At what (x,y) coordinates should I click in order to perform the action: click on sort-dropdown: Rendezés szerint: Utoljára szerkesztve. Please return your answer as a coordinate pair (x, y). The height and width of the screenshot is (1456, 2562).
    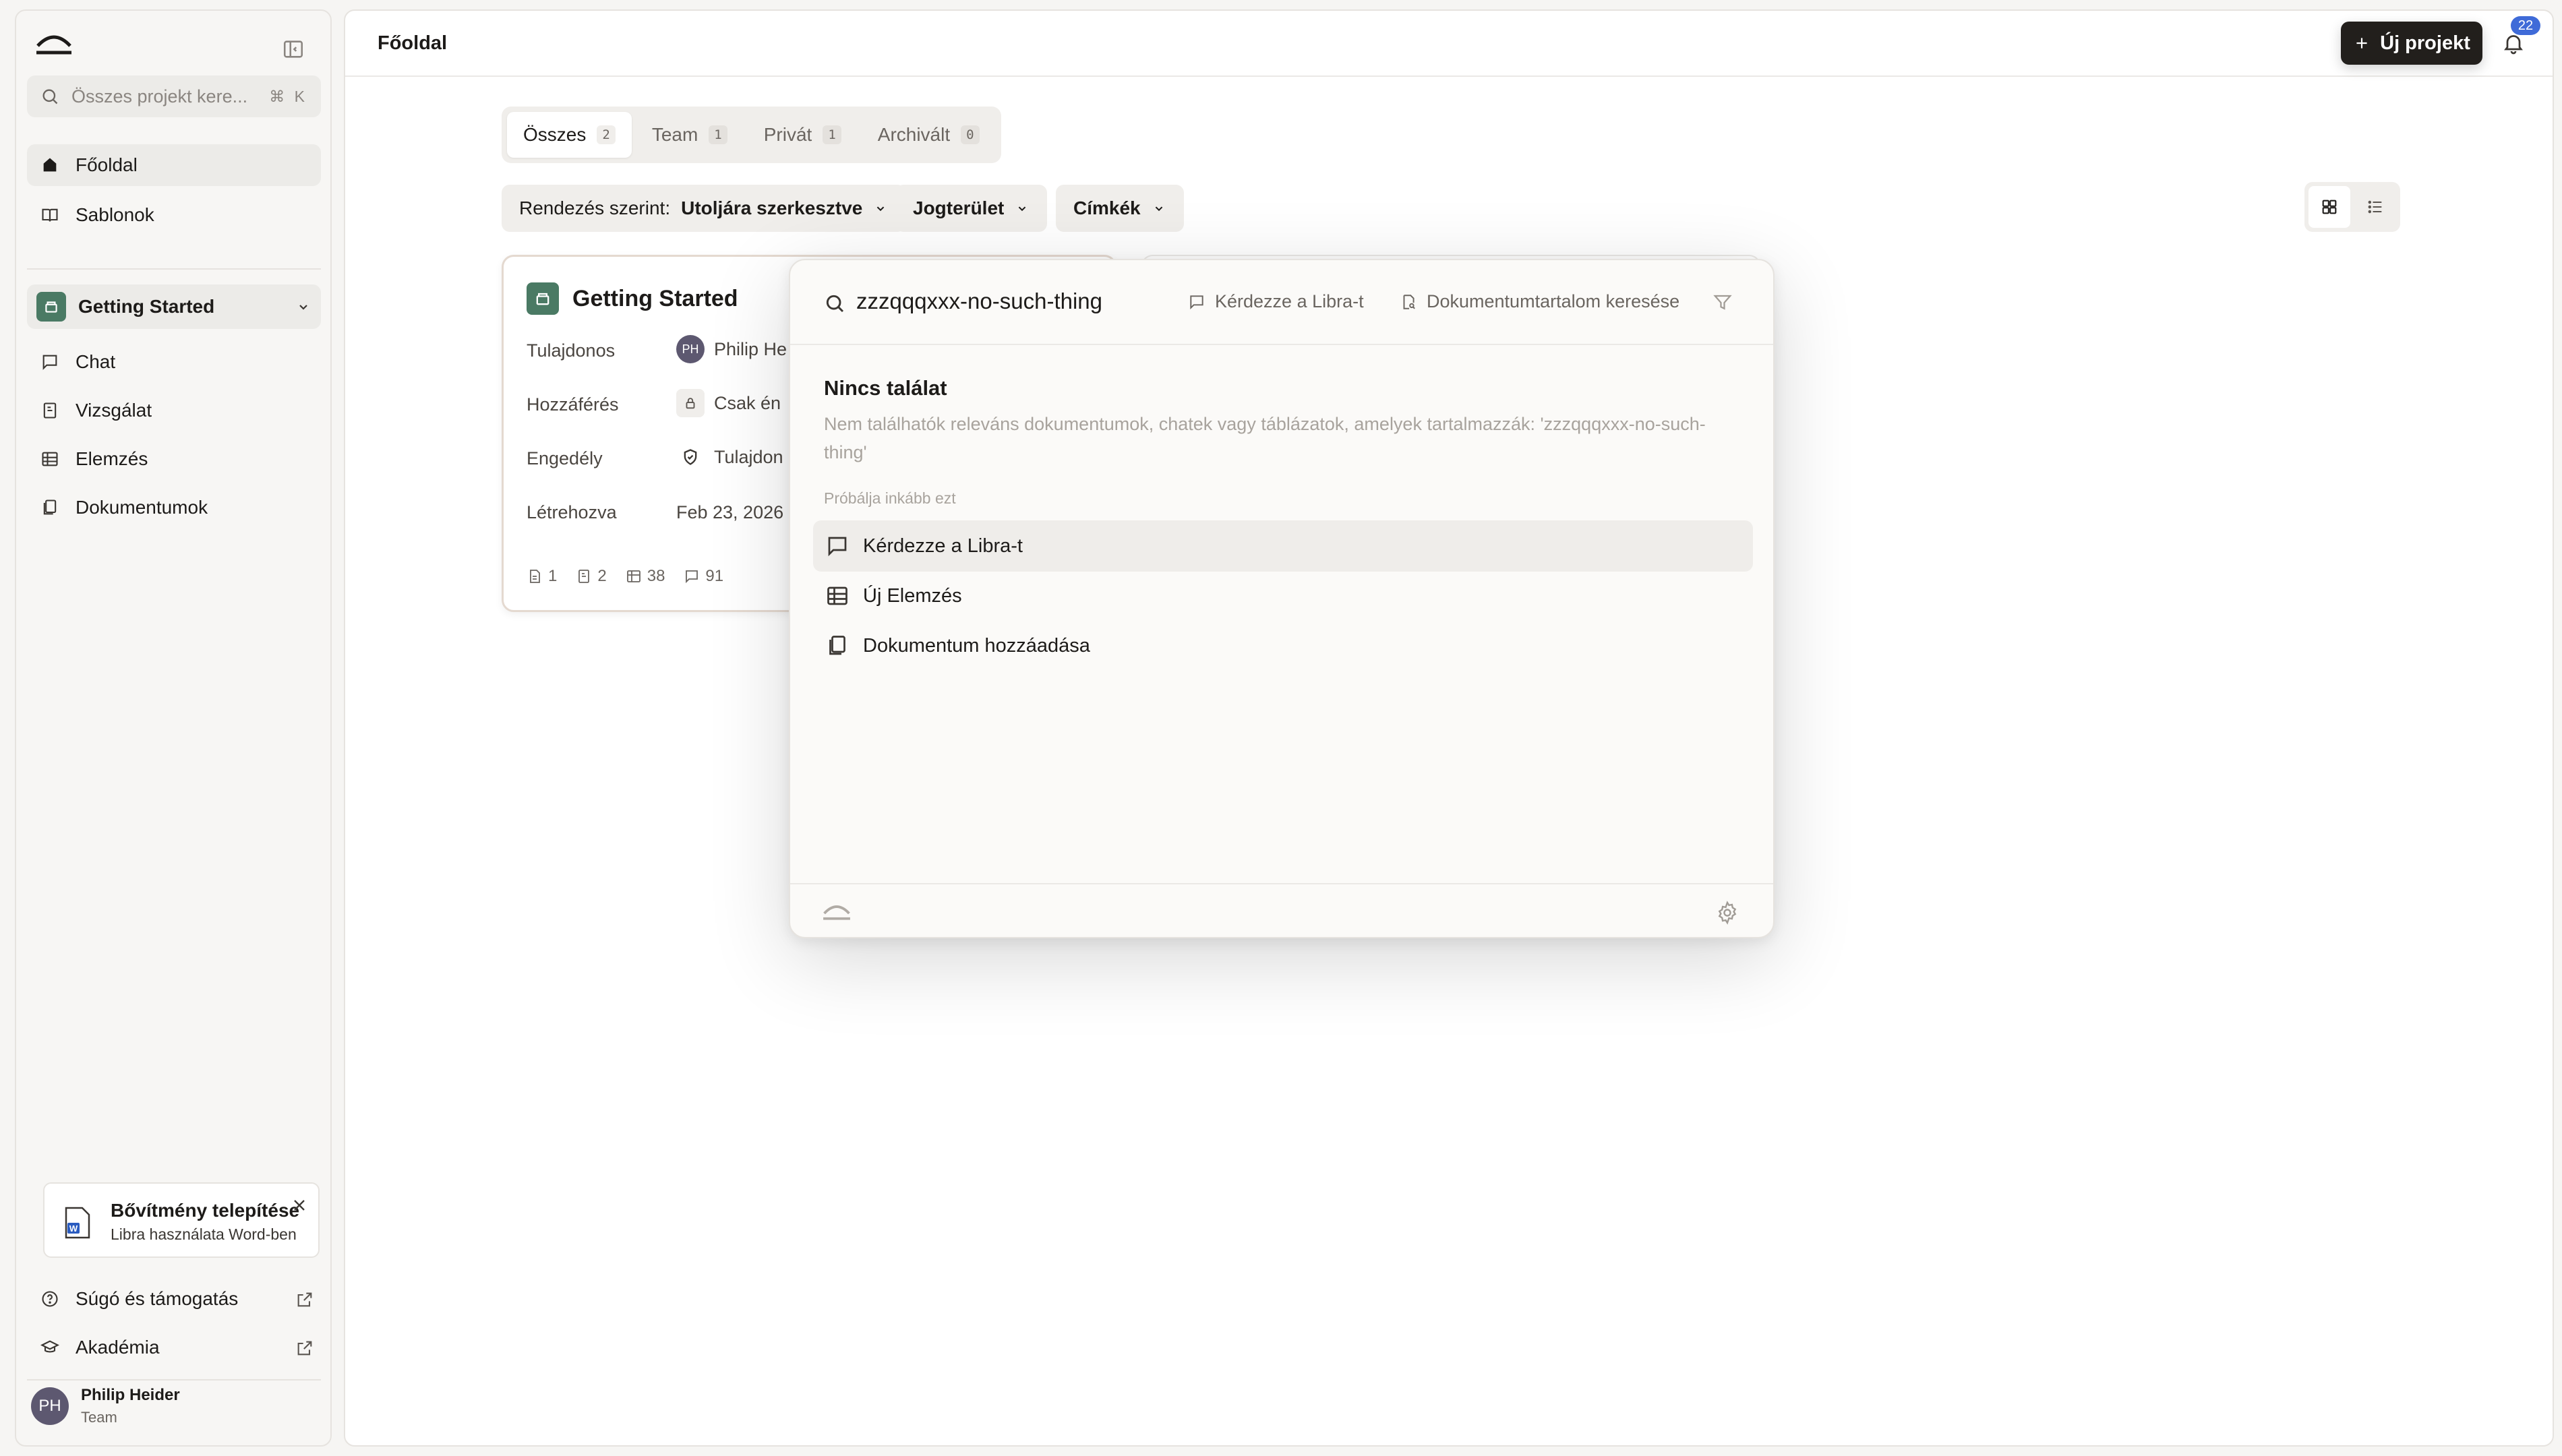
    Looking at the image, I should click on (704, 208).